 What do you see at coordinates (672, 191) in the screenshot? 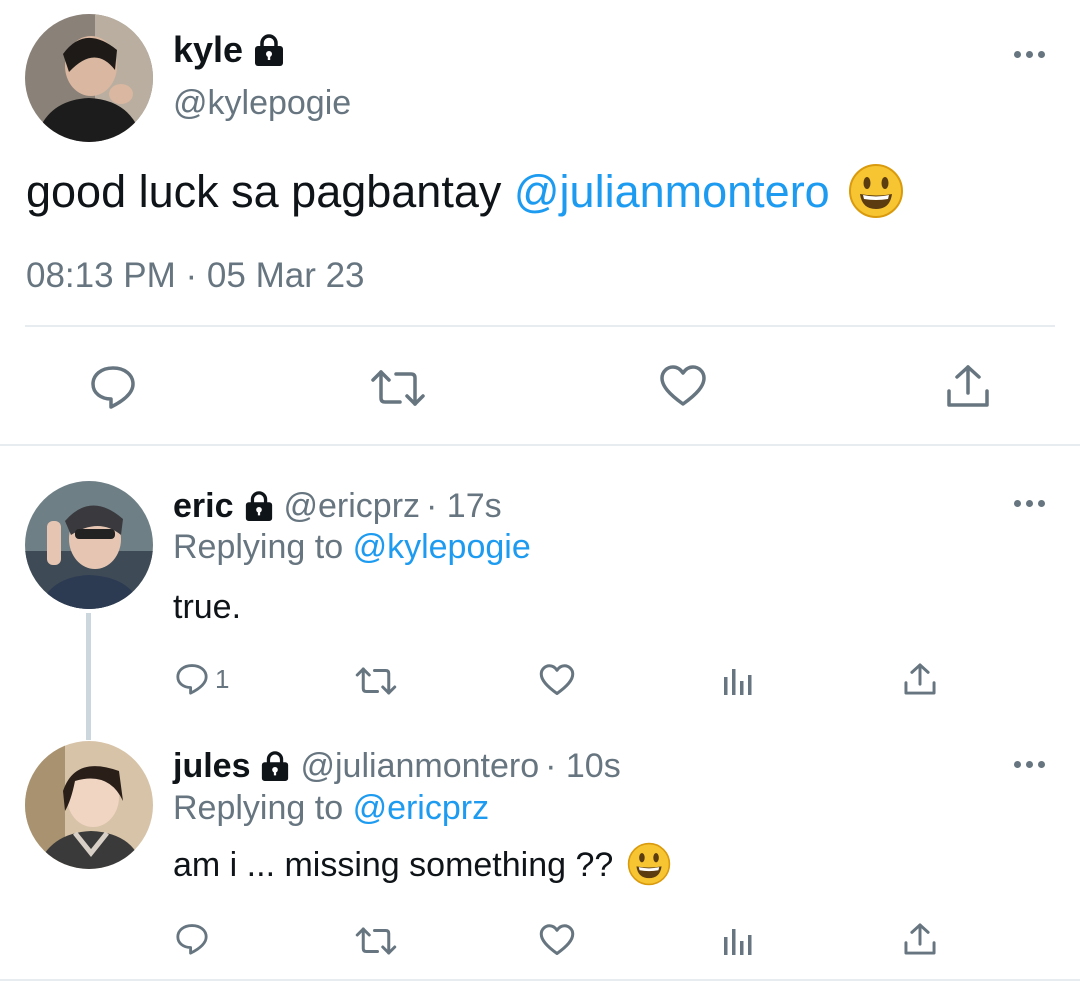
I see `mention-link: @julianmontero` at bounding box center [672, 191].